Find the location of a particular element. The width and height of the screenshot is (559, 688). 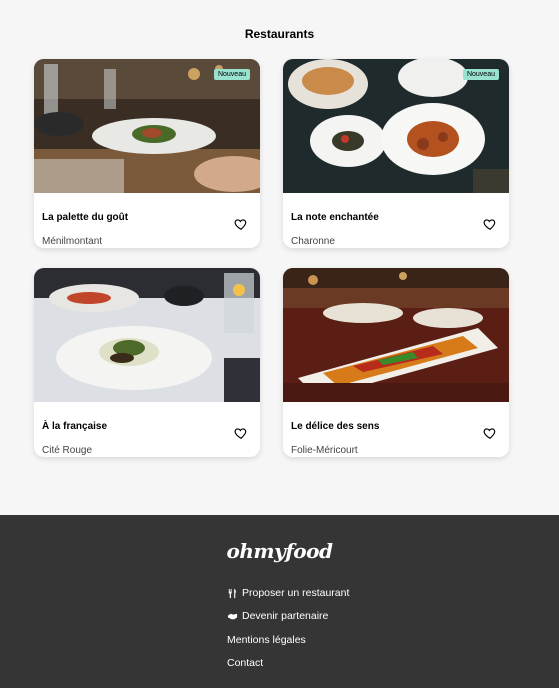

restaurant-name: La palette du goût is located at coordinates (85, 217).